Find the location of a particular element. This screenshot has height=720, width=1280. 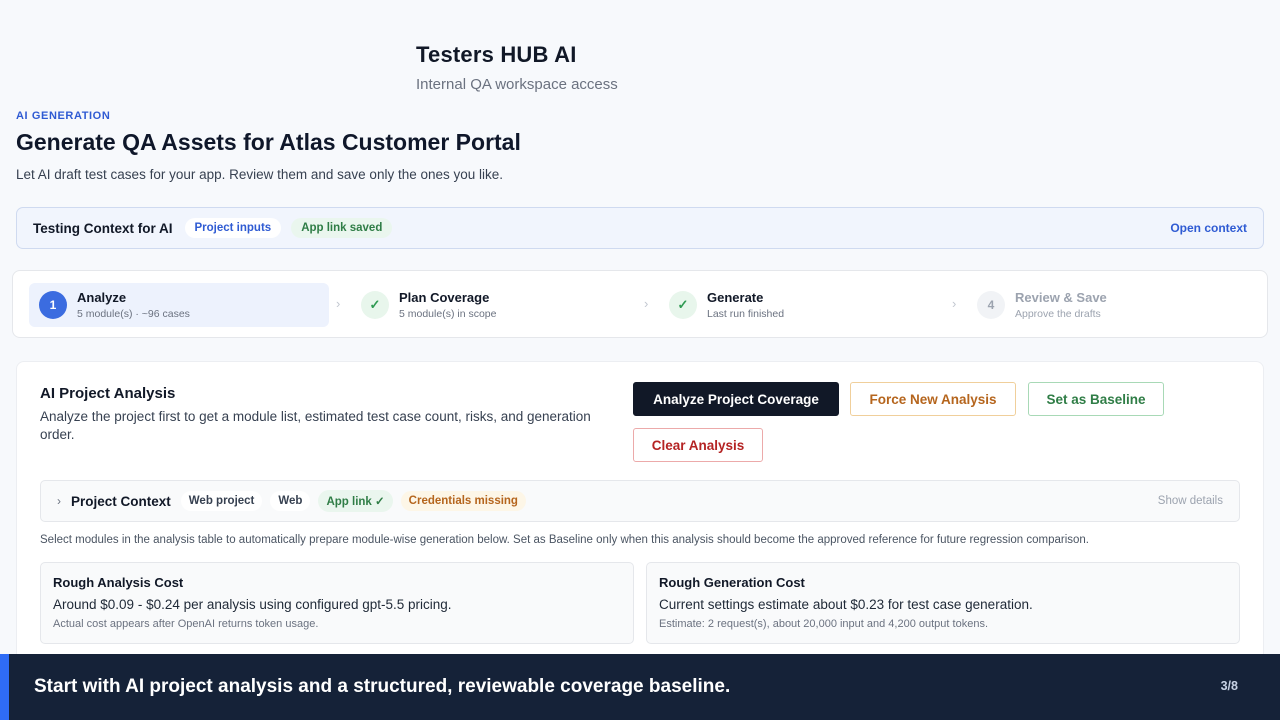

force-new-analysis-button: Force New Analysis is located at coordinates (933, 399).